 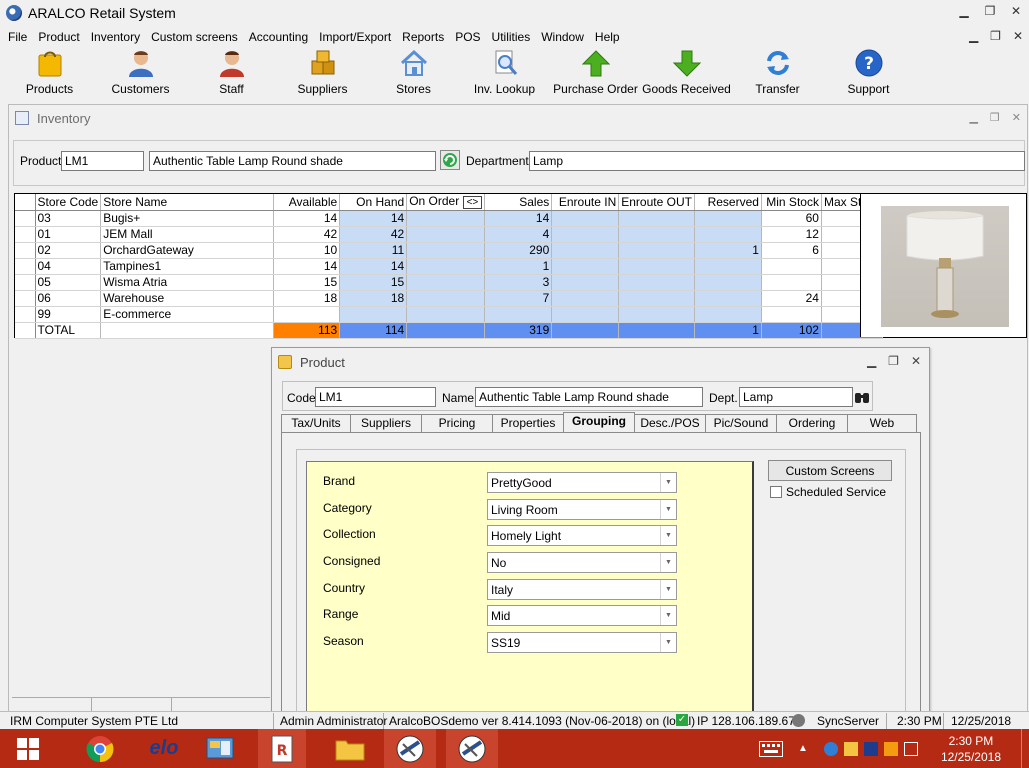 What do you see at coordinates (373, 250) in the screenshot?
I see `cell-onhand: 11` at bounding box center [373, 250].